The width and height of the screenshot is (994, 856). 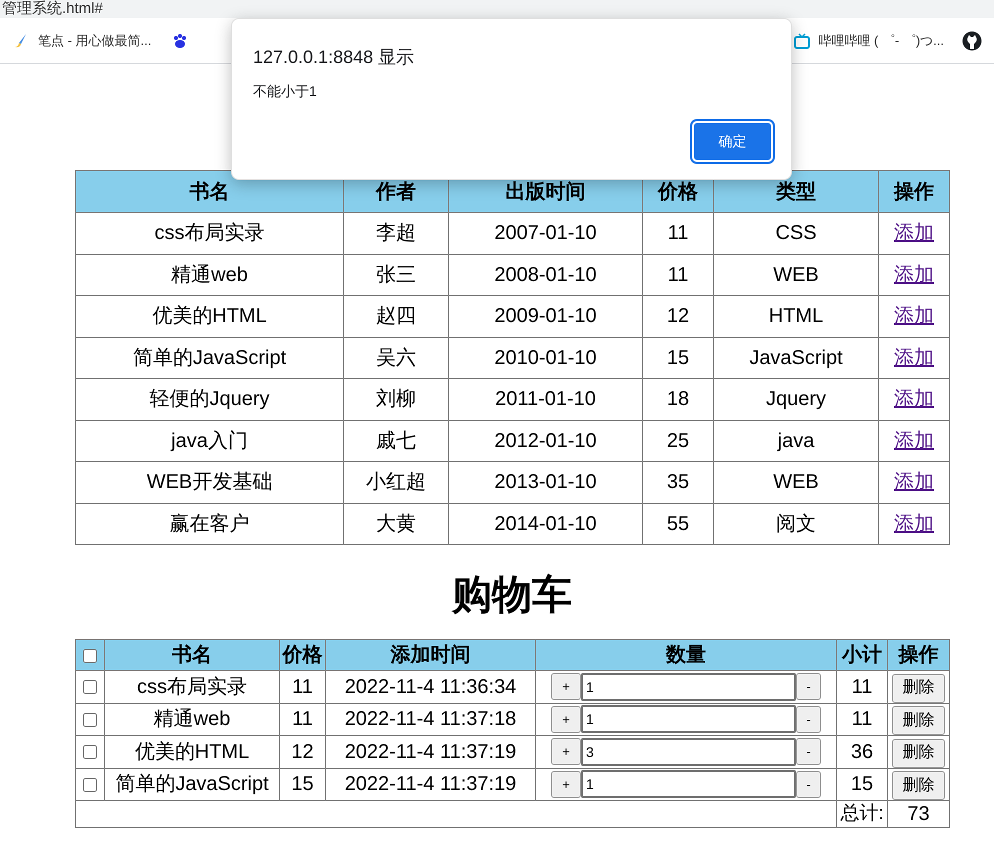 What do you see at coordinates (796, 233) in the screenshot?
I see `table-cell: CSS` at bounding box center [796, 233].